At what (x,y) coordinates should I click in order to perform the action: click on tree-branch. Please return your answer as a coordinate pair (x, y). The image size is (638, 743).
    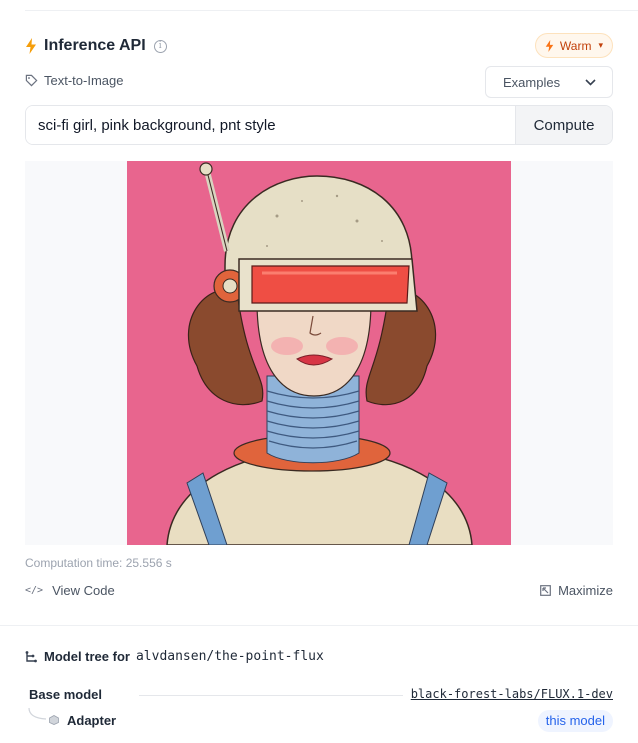
    Looking at the image, I should click on (37, 714).